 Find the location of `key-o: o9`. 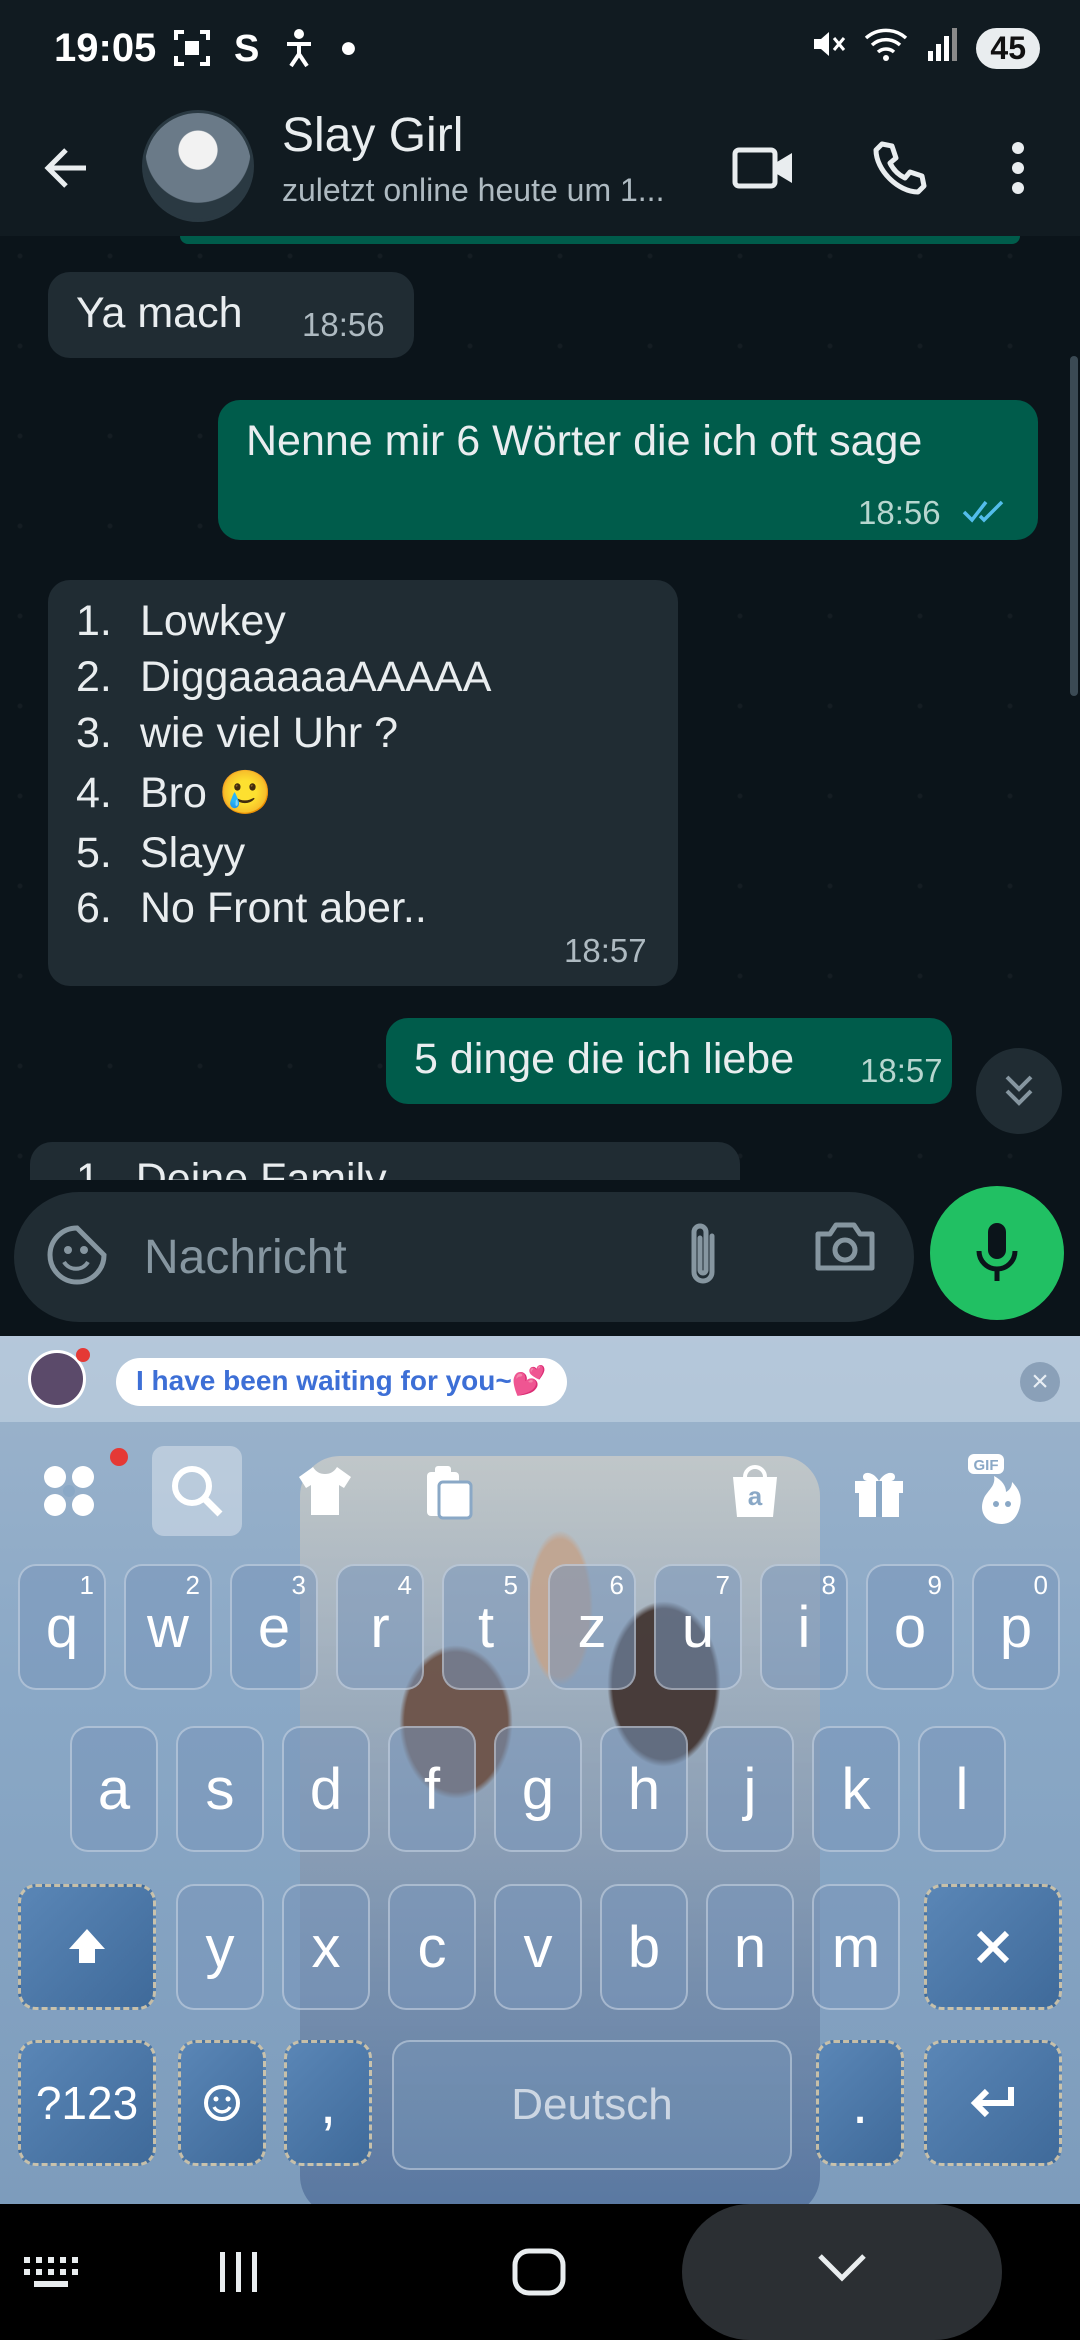

key-o: o9 is located at coordinates (910, 1627).